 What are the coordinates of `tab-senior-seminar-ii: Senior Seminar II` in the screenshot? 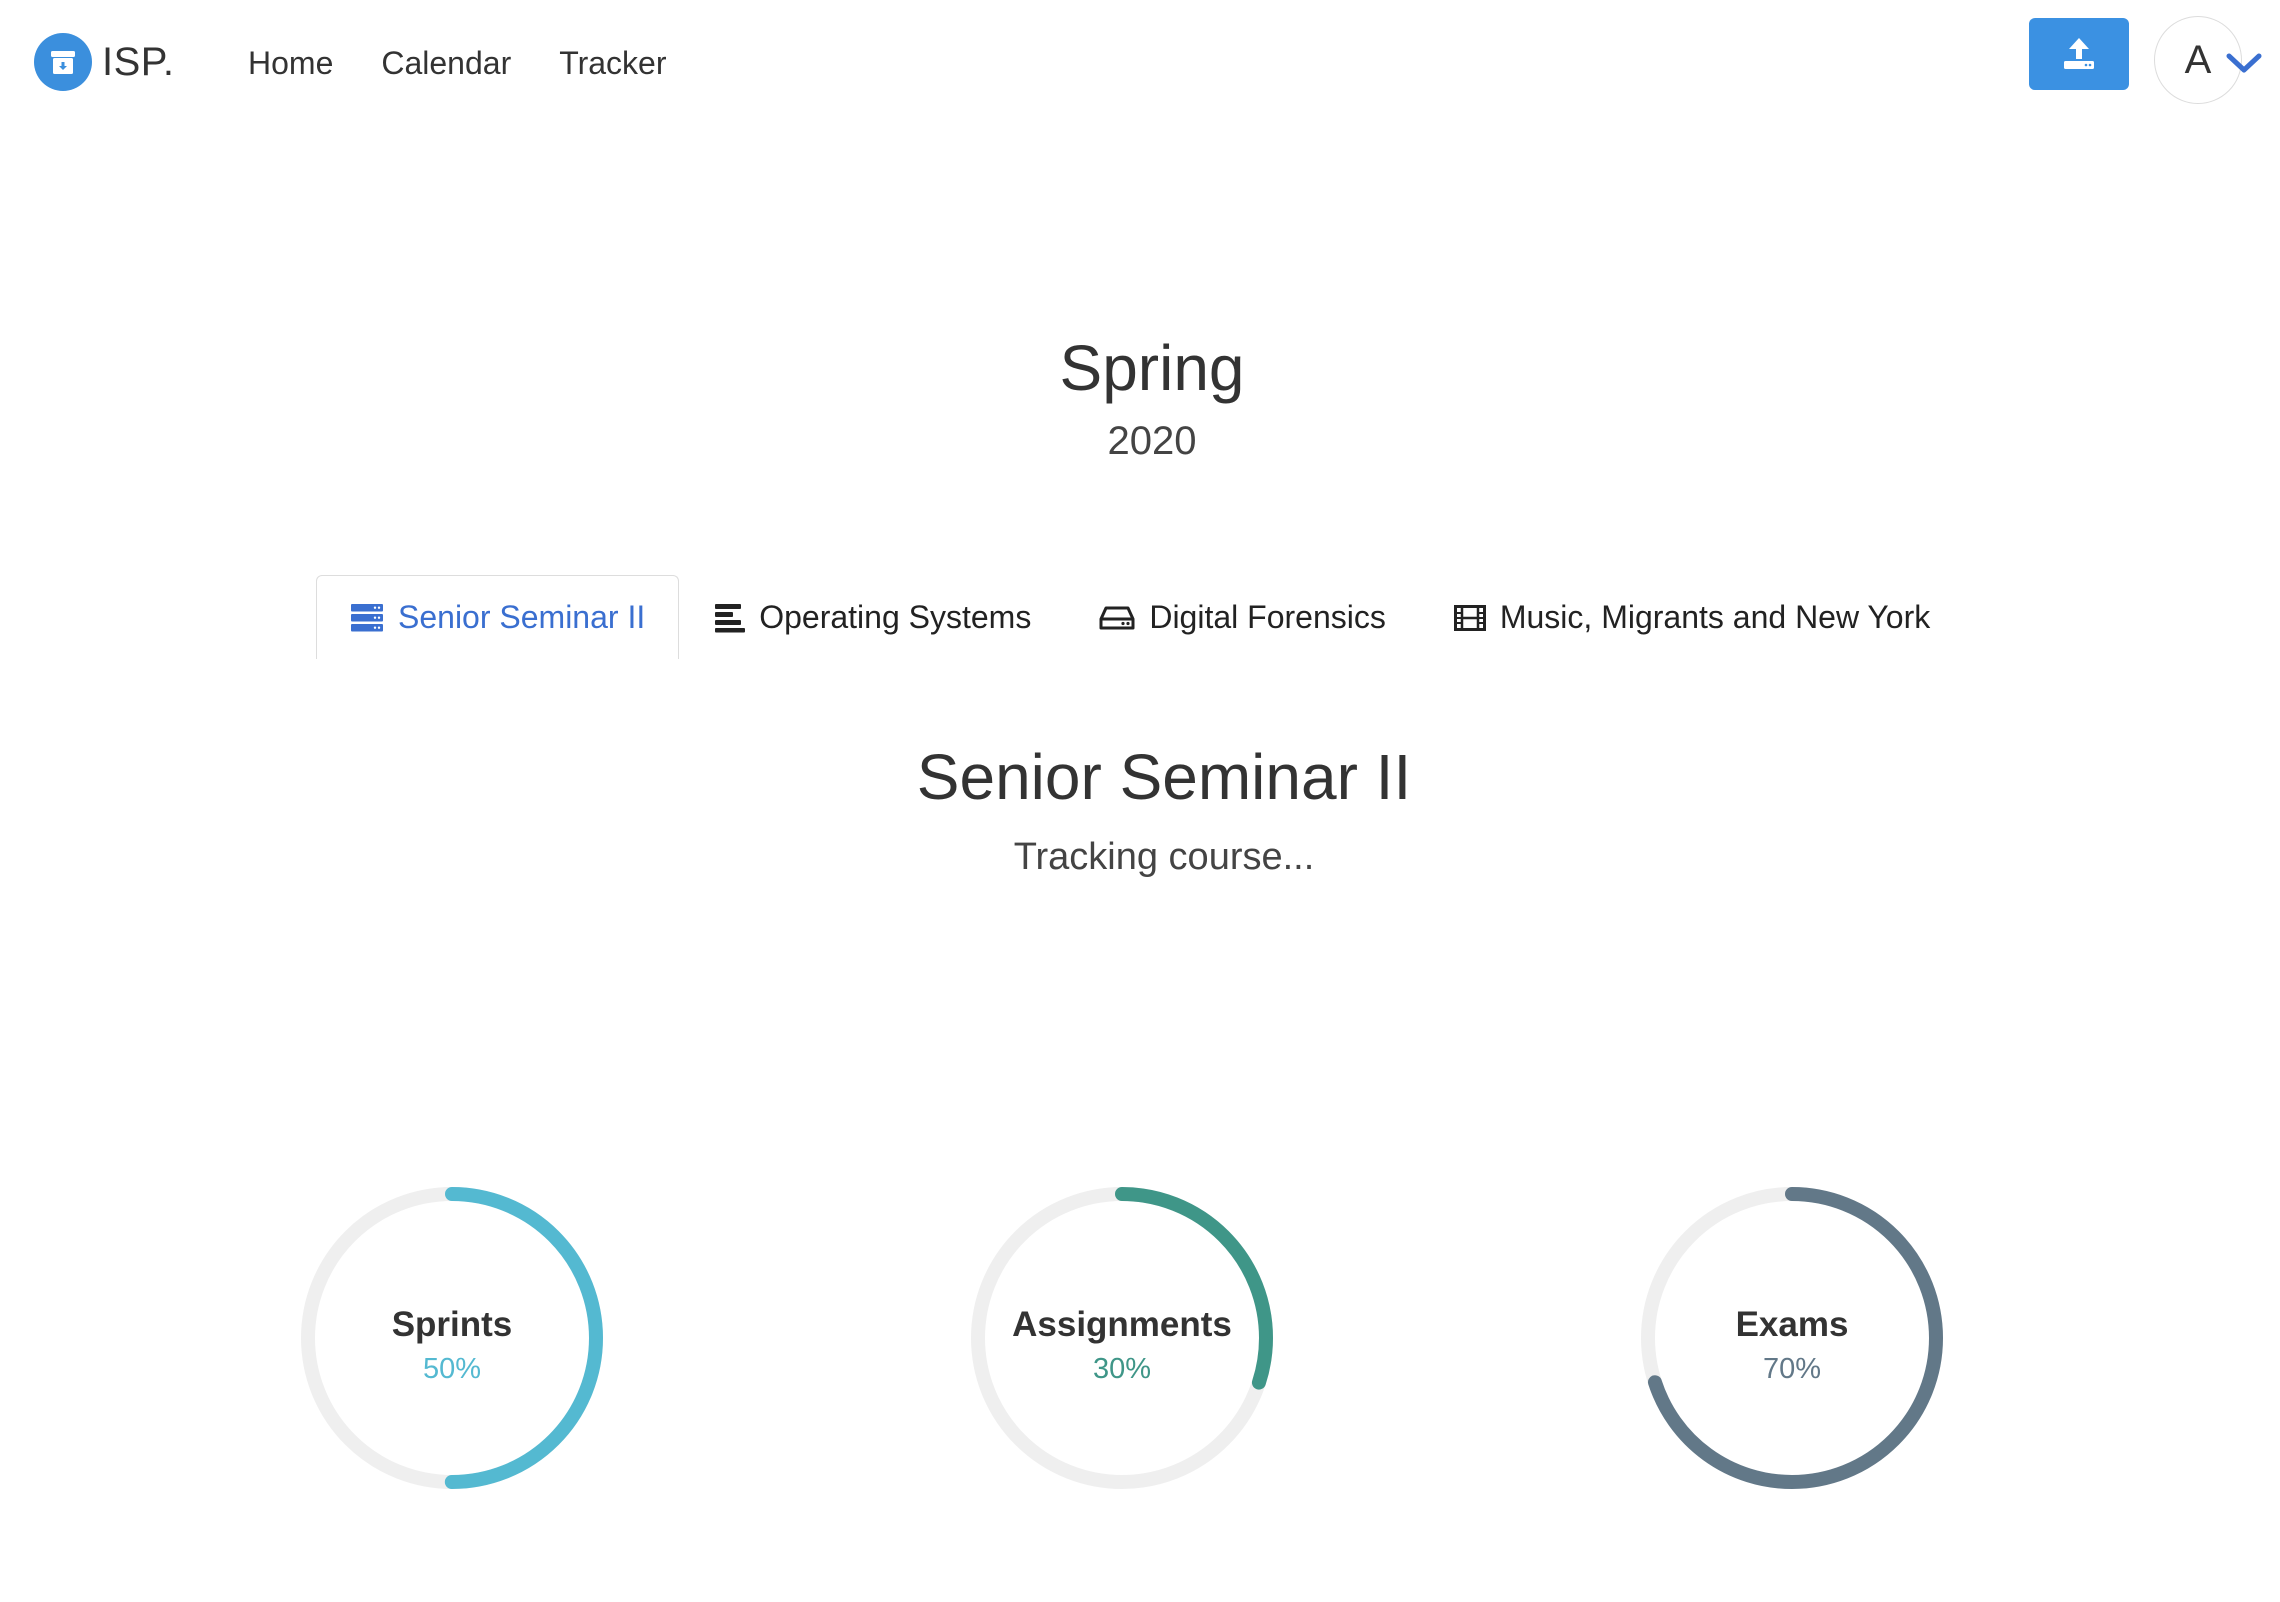 It's located at (498, 617).